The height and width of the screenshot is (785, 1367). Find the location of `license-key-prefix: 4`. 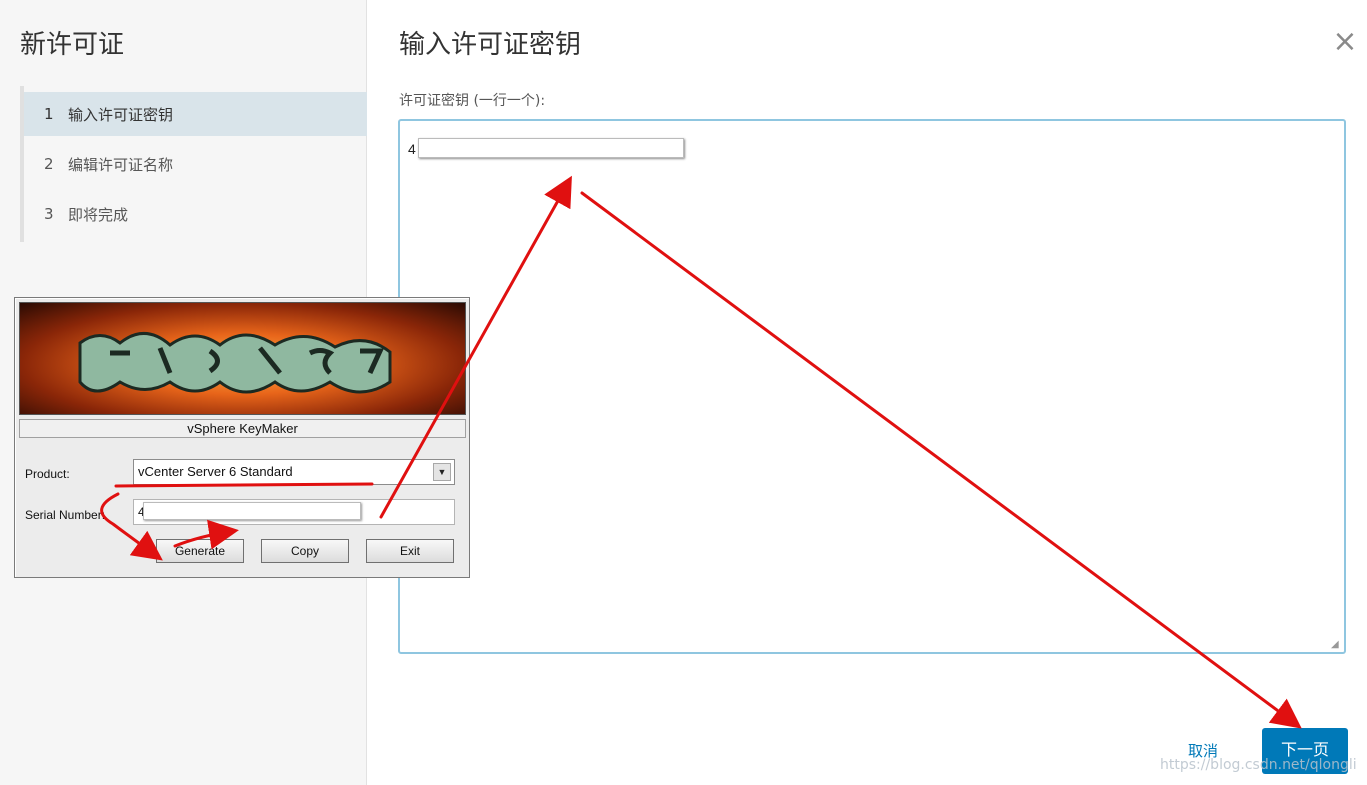

license-key-prefix: 4 is located at coordinates (412, 149).